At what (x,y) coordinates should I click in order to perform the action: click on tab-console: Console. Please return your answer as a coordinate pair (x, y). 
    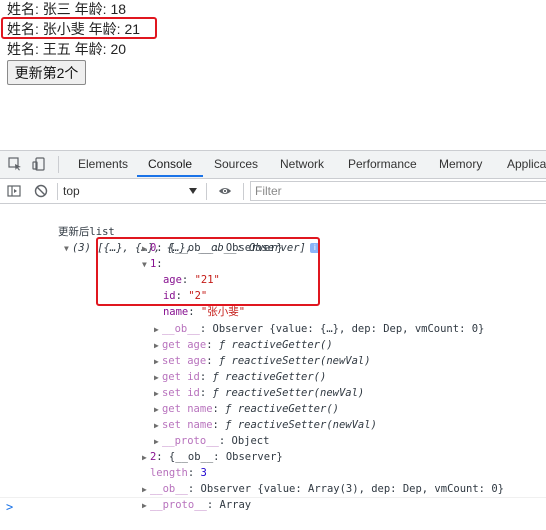
    Looking at the image, I should click on (170, 164).